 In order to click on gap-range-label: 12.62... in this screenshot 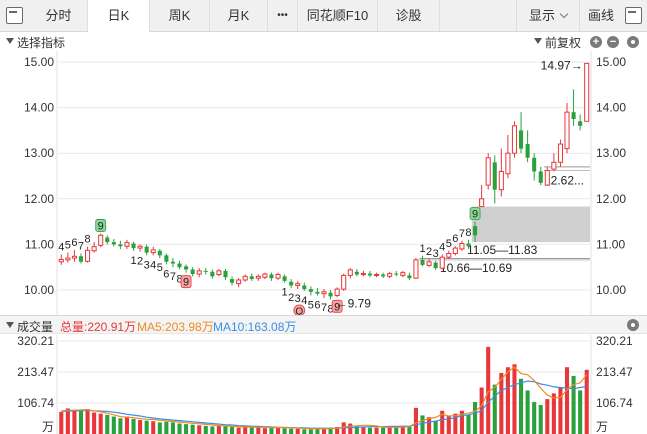, I will do `click(564, 181)`.